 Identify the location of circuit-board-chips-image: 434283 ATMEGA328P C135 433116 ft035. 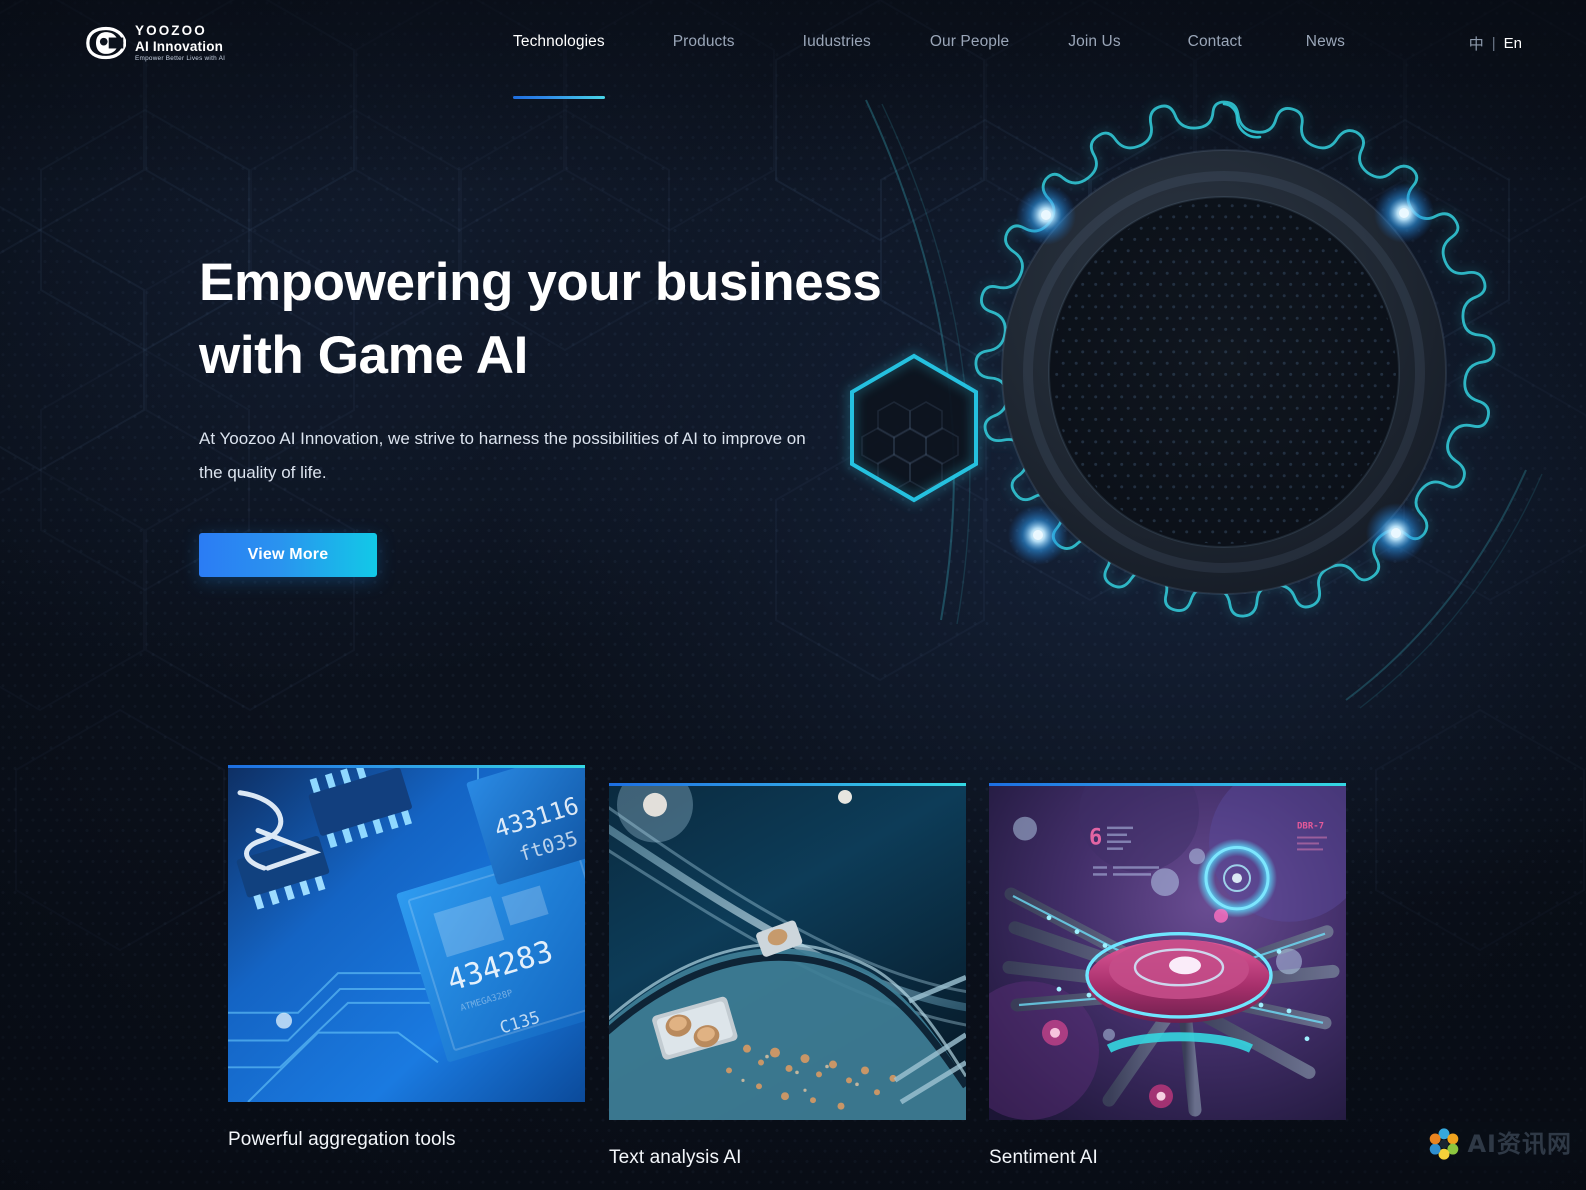
(406, 933).